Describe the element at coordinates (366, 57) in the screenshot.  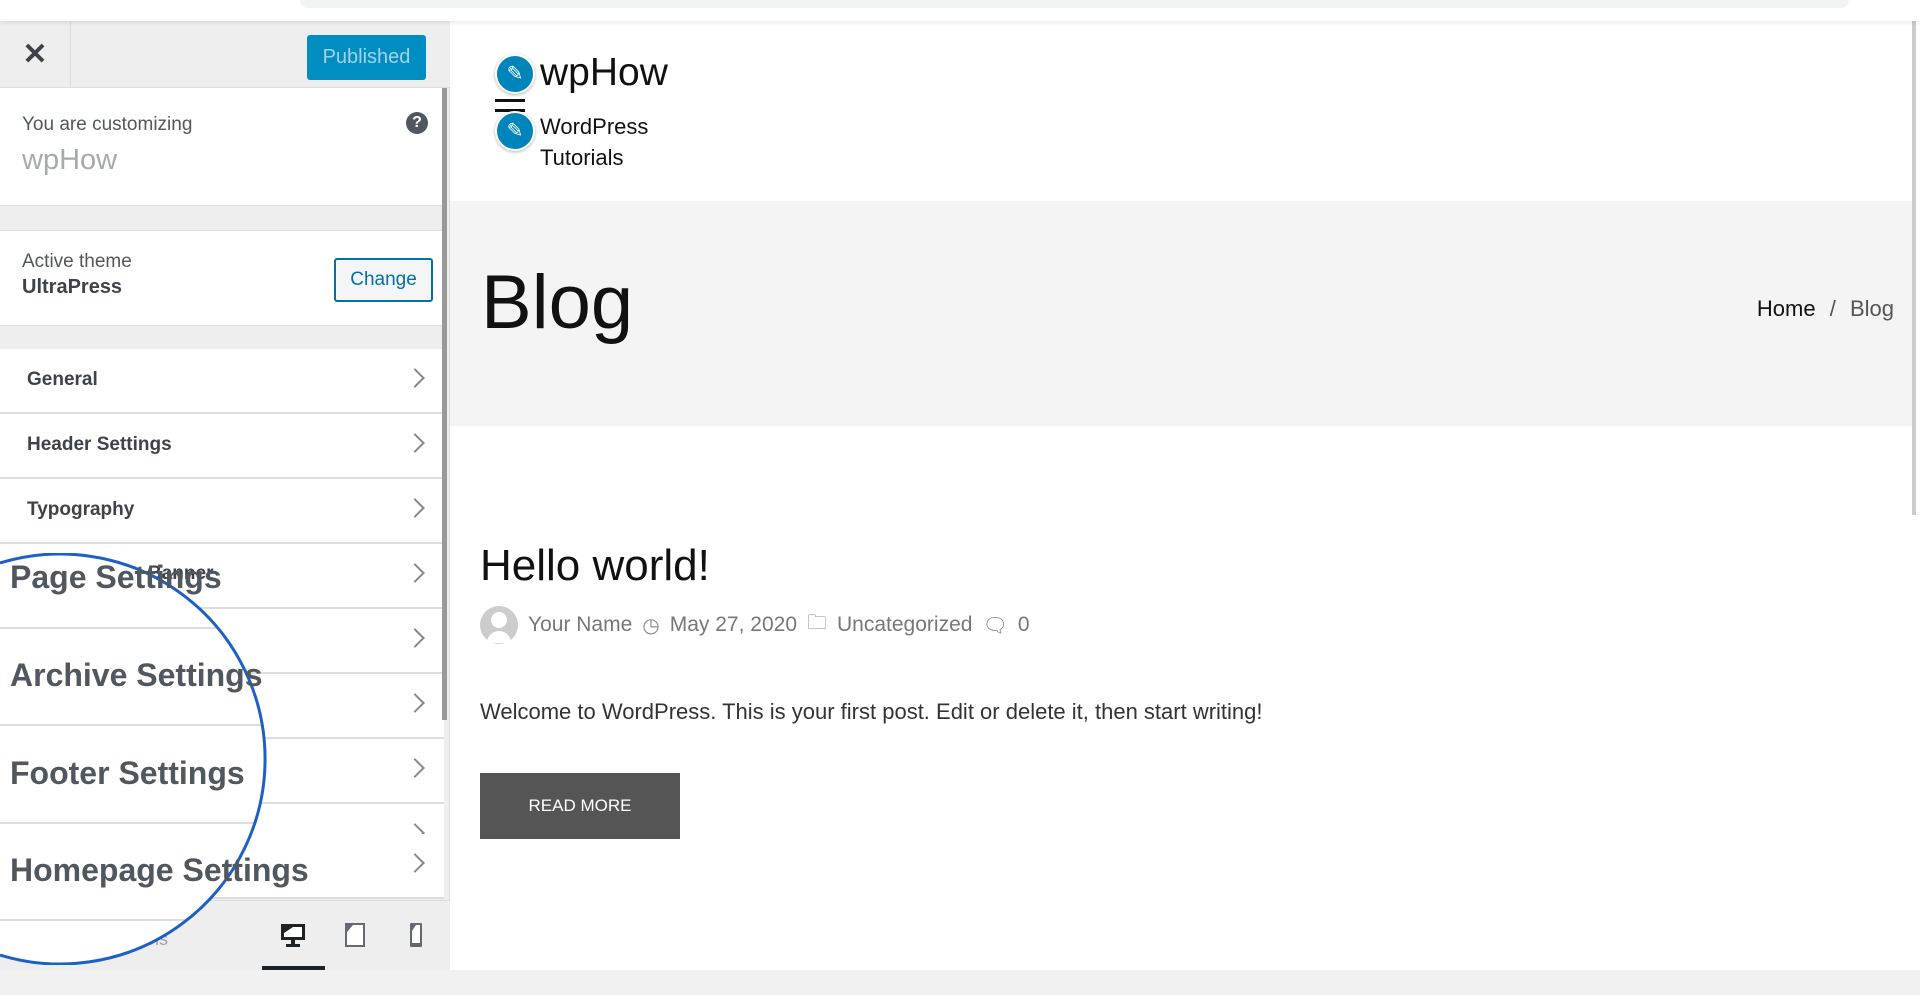
I see `published-button: Published` at that location.